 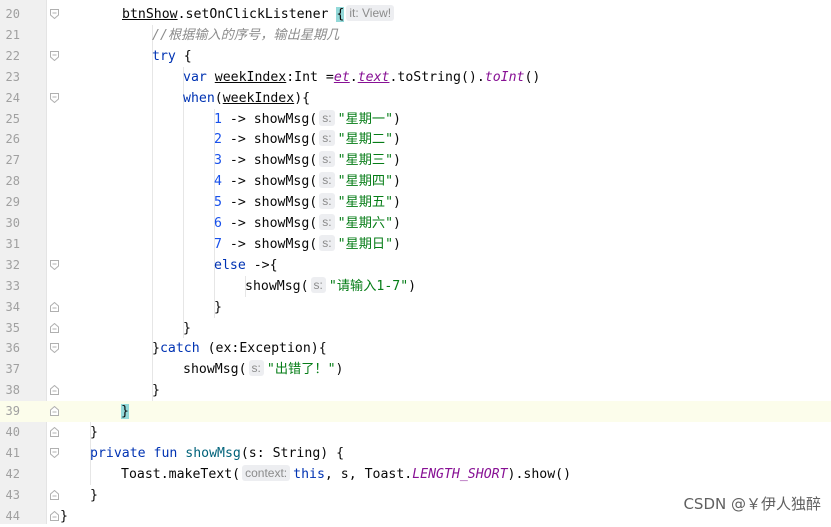 I want to click on code-line: 31 7 -> showMsg(s: "星期日"), so click(x=415, y=244).